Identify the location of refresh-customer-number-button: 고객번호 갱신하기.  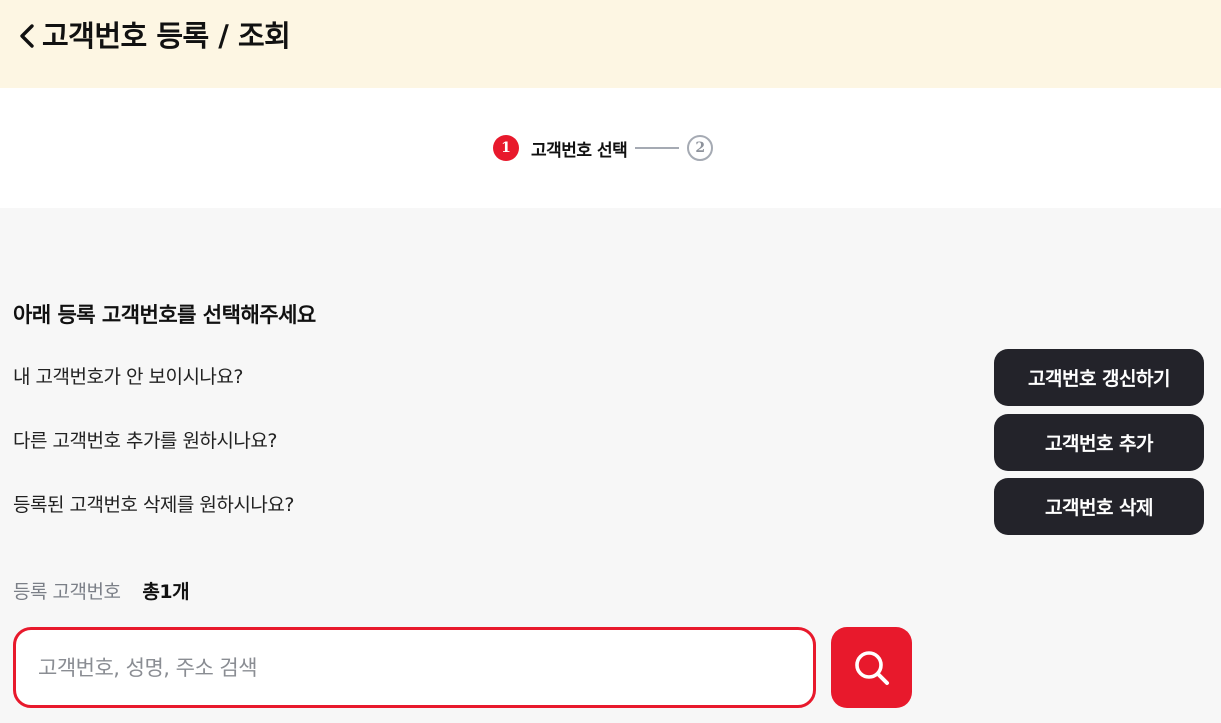
(1099, 377).